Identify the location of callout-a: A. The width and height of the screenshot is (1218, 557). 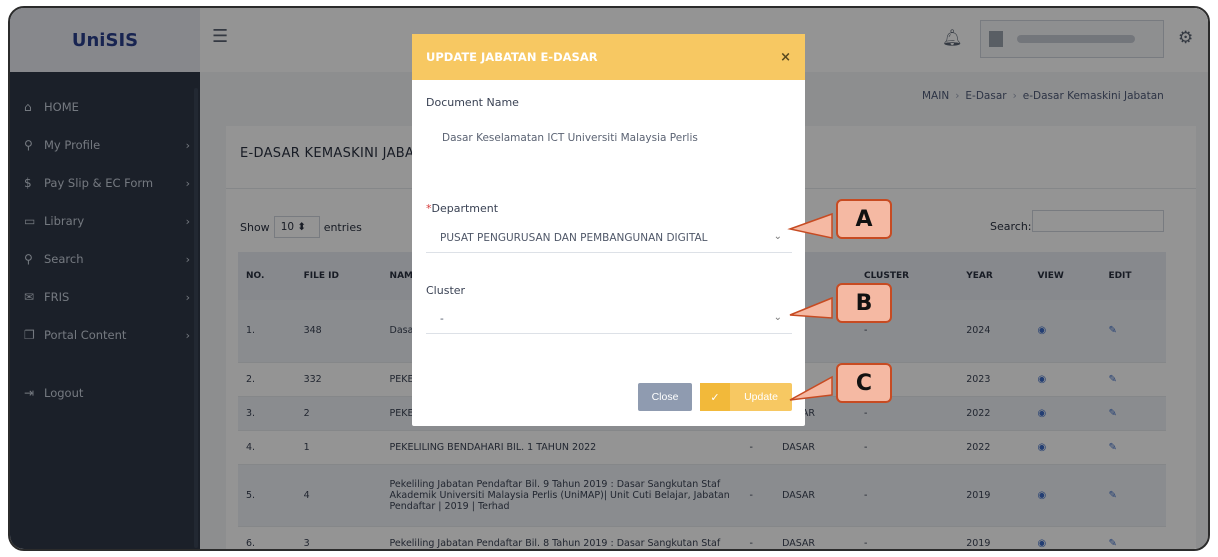
(864, 219).